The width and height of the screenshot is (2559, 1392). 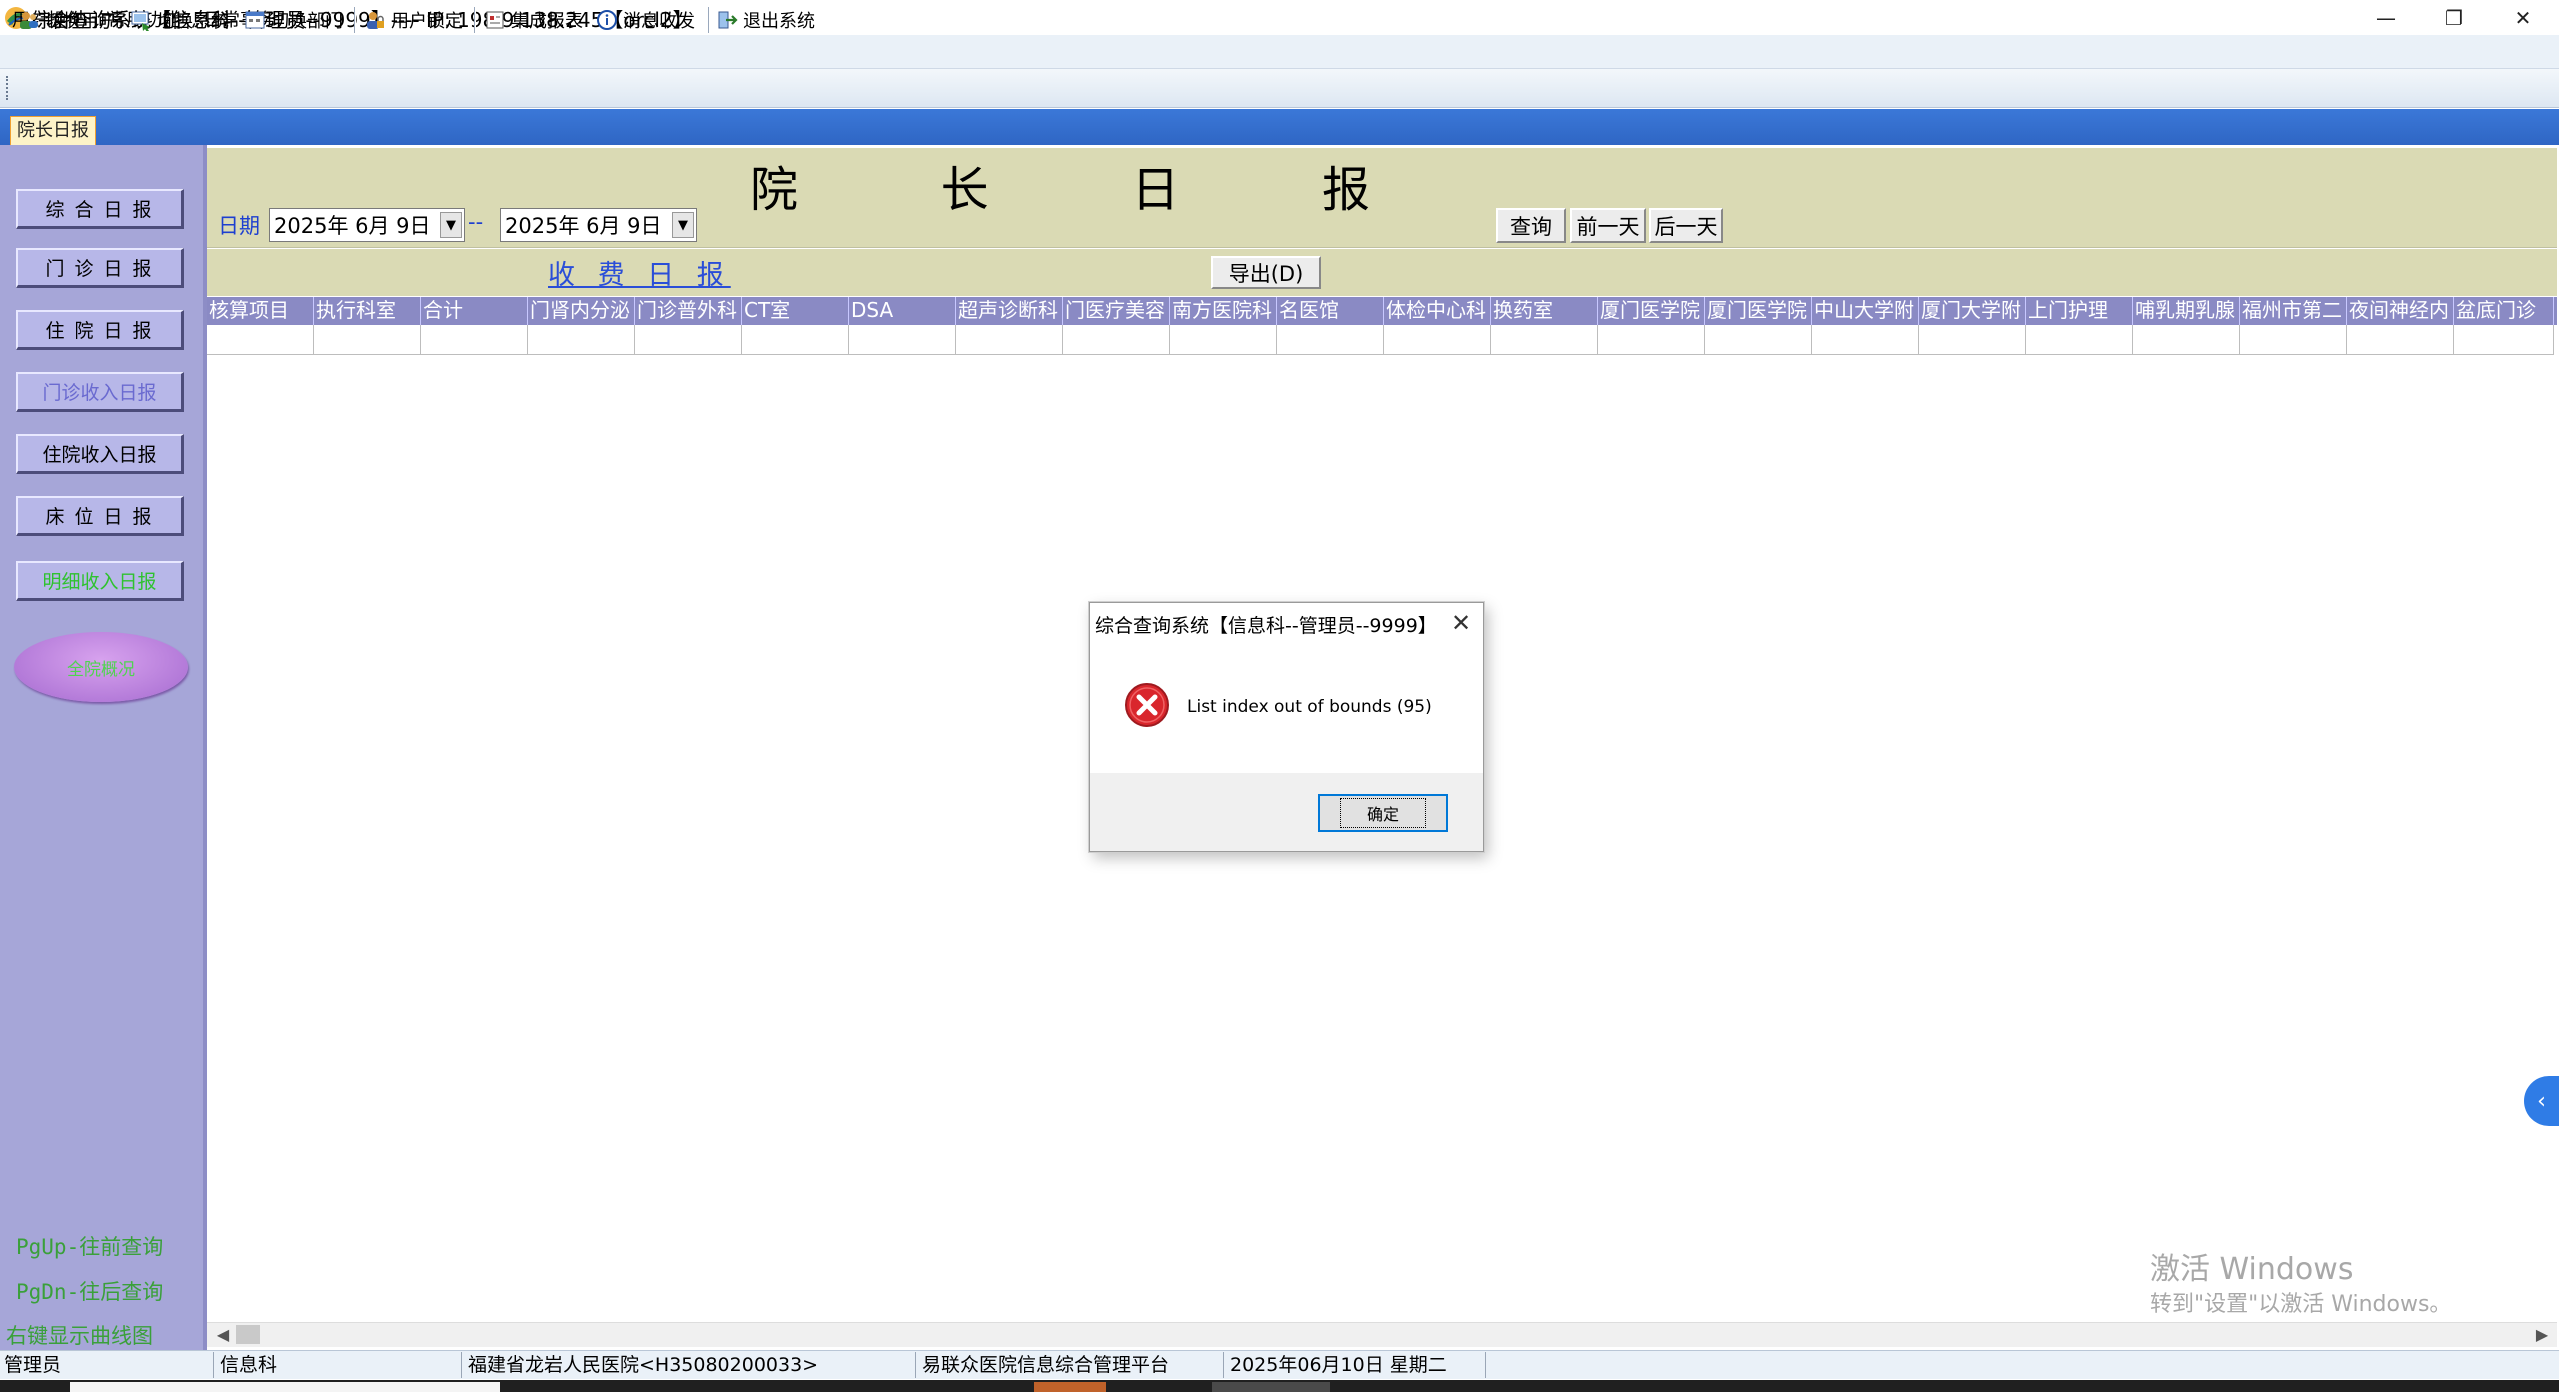 What do you see at coordinates (2186, 311) in the screenshot?
I see `grid-column-header: 哺乳期乳腺` at bounding box center [2186, 311].